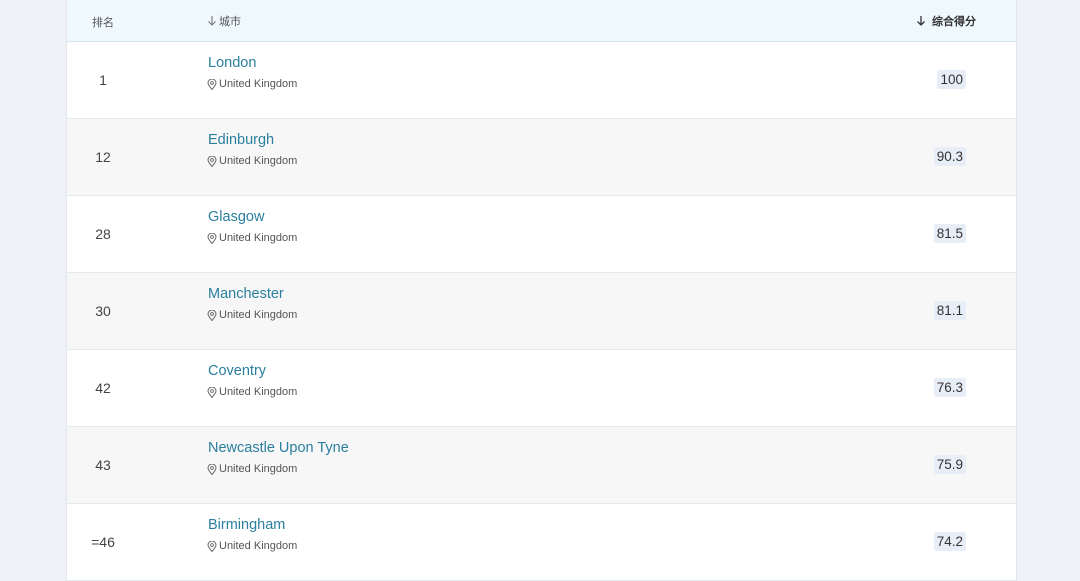 This screenshot has height=581, width=1080. I want to click on score-badge: 81.1, so click(949, 310).